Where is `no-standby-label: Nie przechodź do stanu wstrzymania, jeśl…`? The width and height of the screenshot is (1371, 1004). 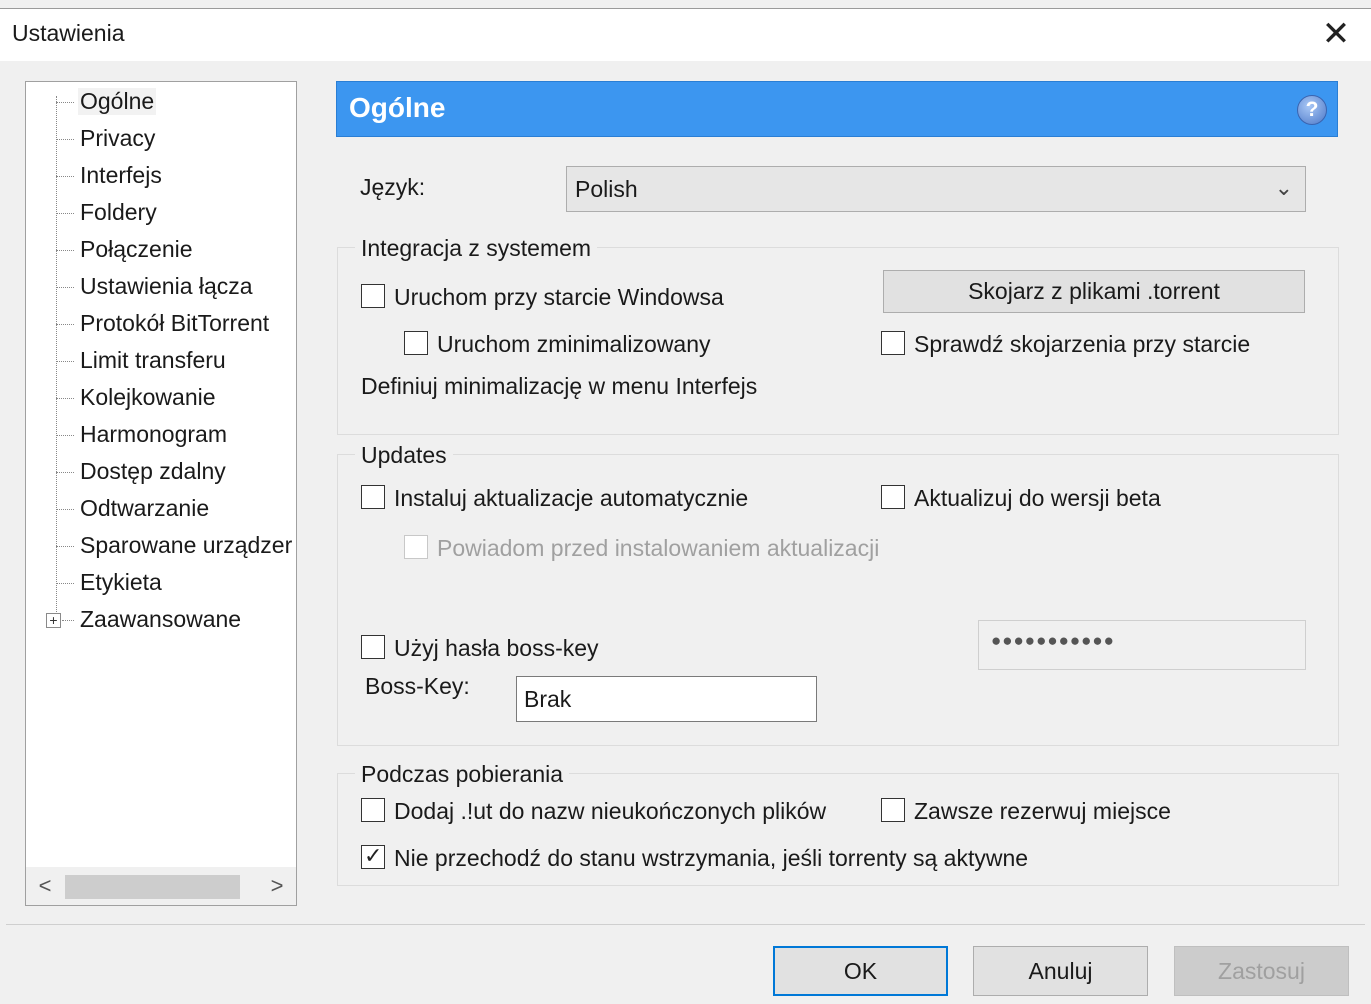 no-standby-label: Nie przechodź do stanu wstrzymania, jeśl… is located at coordinates (711, 858).